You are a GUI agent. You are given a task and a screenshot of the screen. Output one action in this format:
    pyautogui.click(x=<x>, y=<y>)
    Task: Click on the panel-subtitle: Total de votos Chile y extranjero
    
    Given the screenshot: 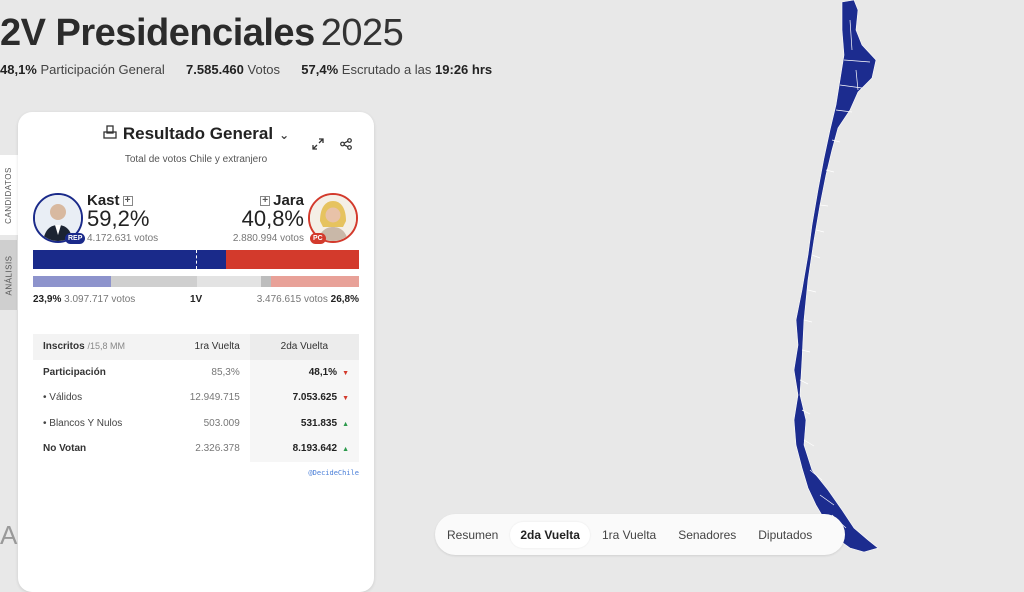 What is the action you would take?
    pyautogui.click(x=196, y=159)
    